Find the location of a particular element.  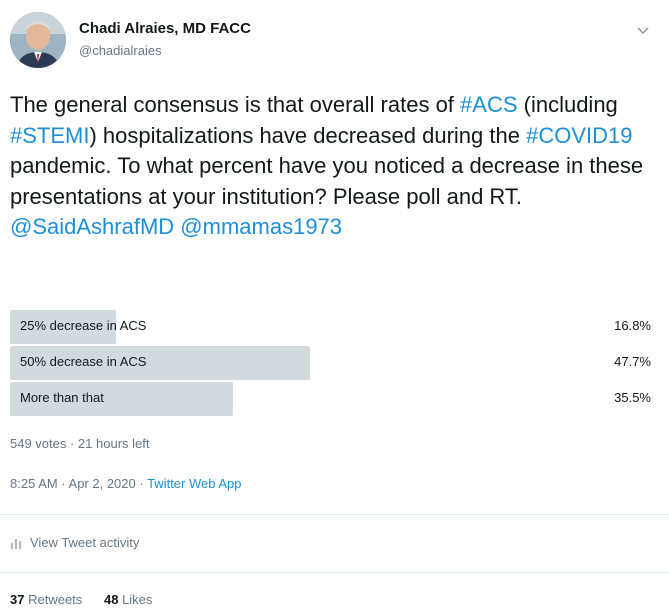

timestamp-time: 8:25 AM · Apr 2, 2020 · is located at coordinates (78, 483).